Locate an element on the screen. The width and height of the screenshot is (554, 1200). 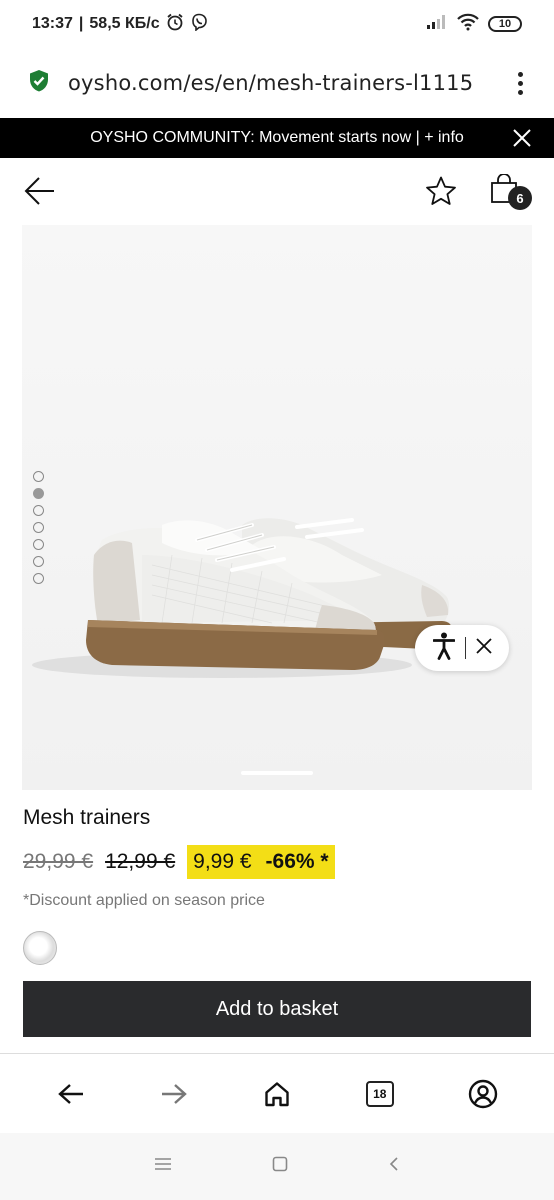
discount-note: *Discount applied on season price is located at coordinates (144, 900).